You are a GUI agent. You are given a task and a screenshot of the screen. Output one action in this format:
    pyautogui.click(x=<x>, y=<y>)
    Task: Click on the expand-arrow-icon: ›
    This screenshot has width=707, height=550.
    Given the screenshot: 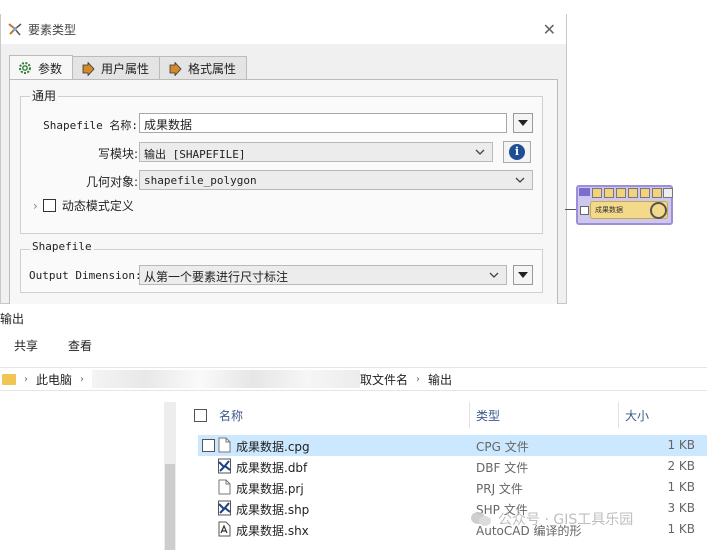 What is the action you would take?
    pyautogui.click(x=35, y=206)
    